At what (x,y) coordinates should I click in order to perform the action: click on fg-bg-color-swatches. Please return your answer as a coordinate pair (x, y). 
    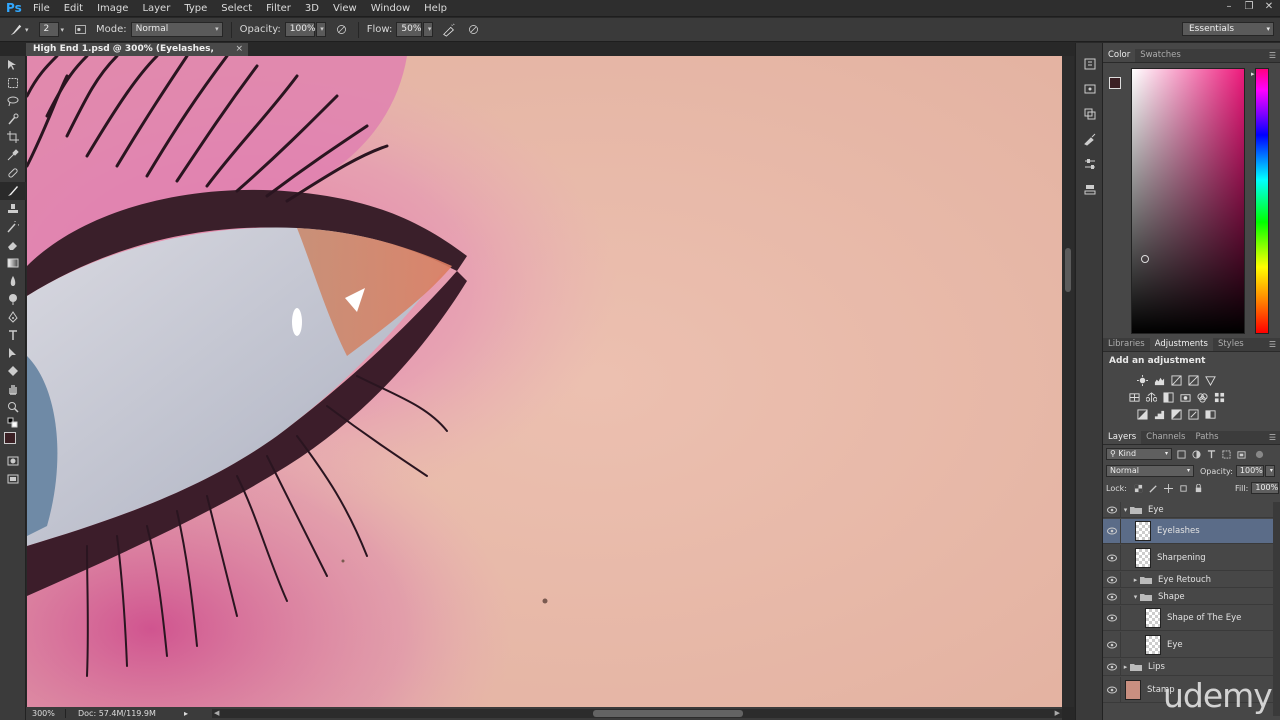
    Looking at the image, I should click on (13, 441).